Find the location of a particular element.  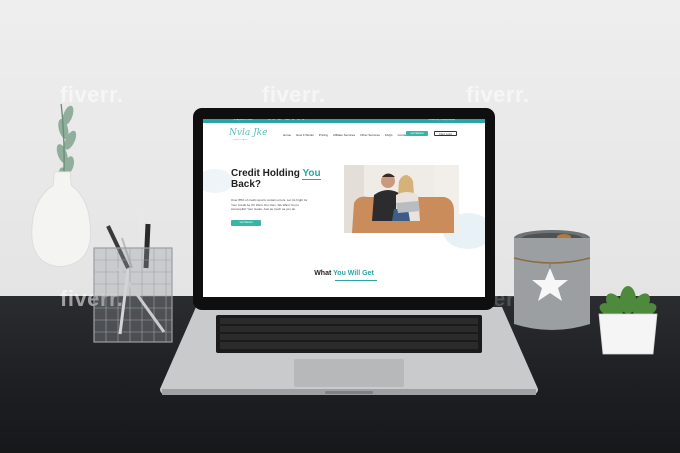

nav-link-other-services: Other Services is located at coordinates (370, 135).